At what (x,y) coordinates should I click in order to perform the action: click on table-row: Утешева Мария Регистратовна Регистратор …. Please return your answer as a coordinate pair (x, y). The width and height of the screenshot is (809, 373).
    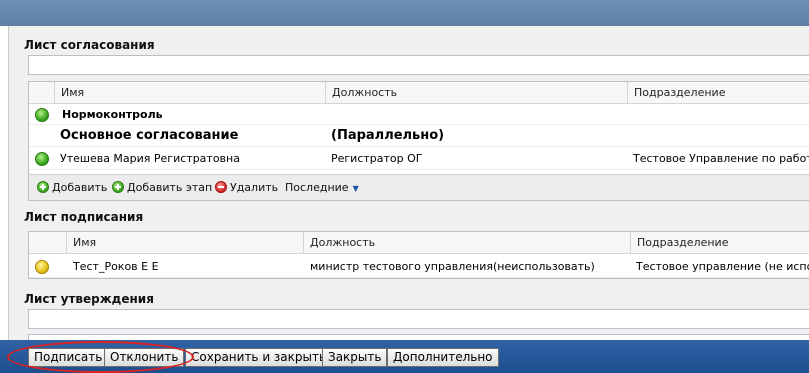
    Looking at the image, I should click on (419, 158).